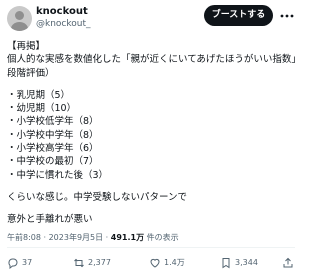 Image resolution: width=320 pixels, height=277 pixels. What do you see at coordinates (99, 262) in the screenshot?
I see `repost-count: 2,377` at bounding box center [99, 262].